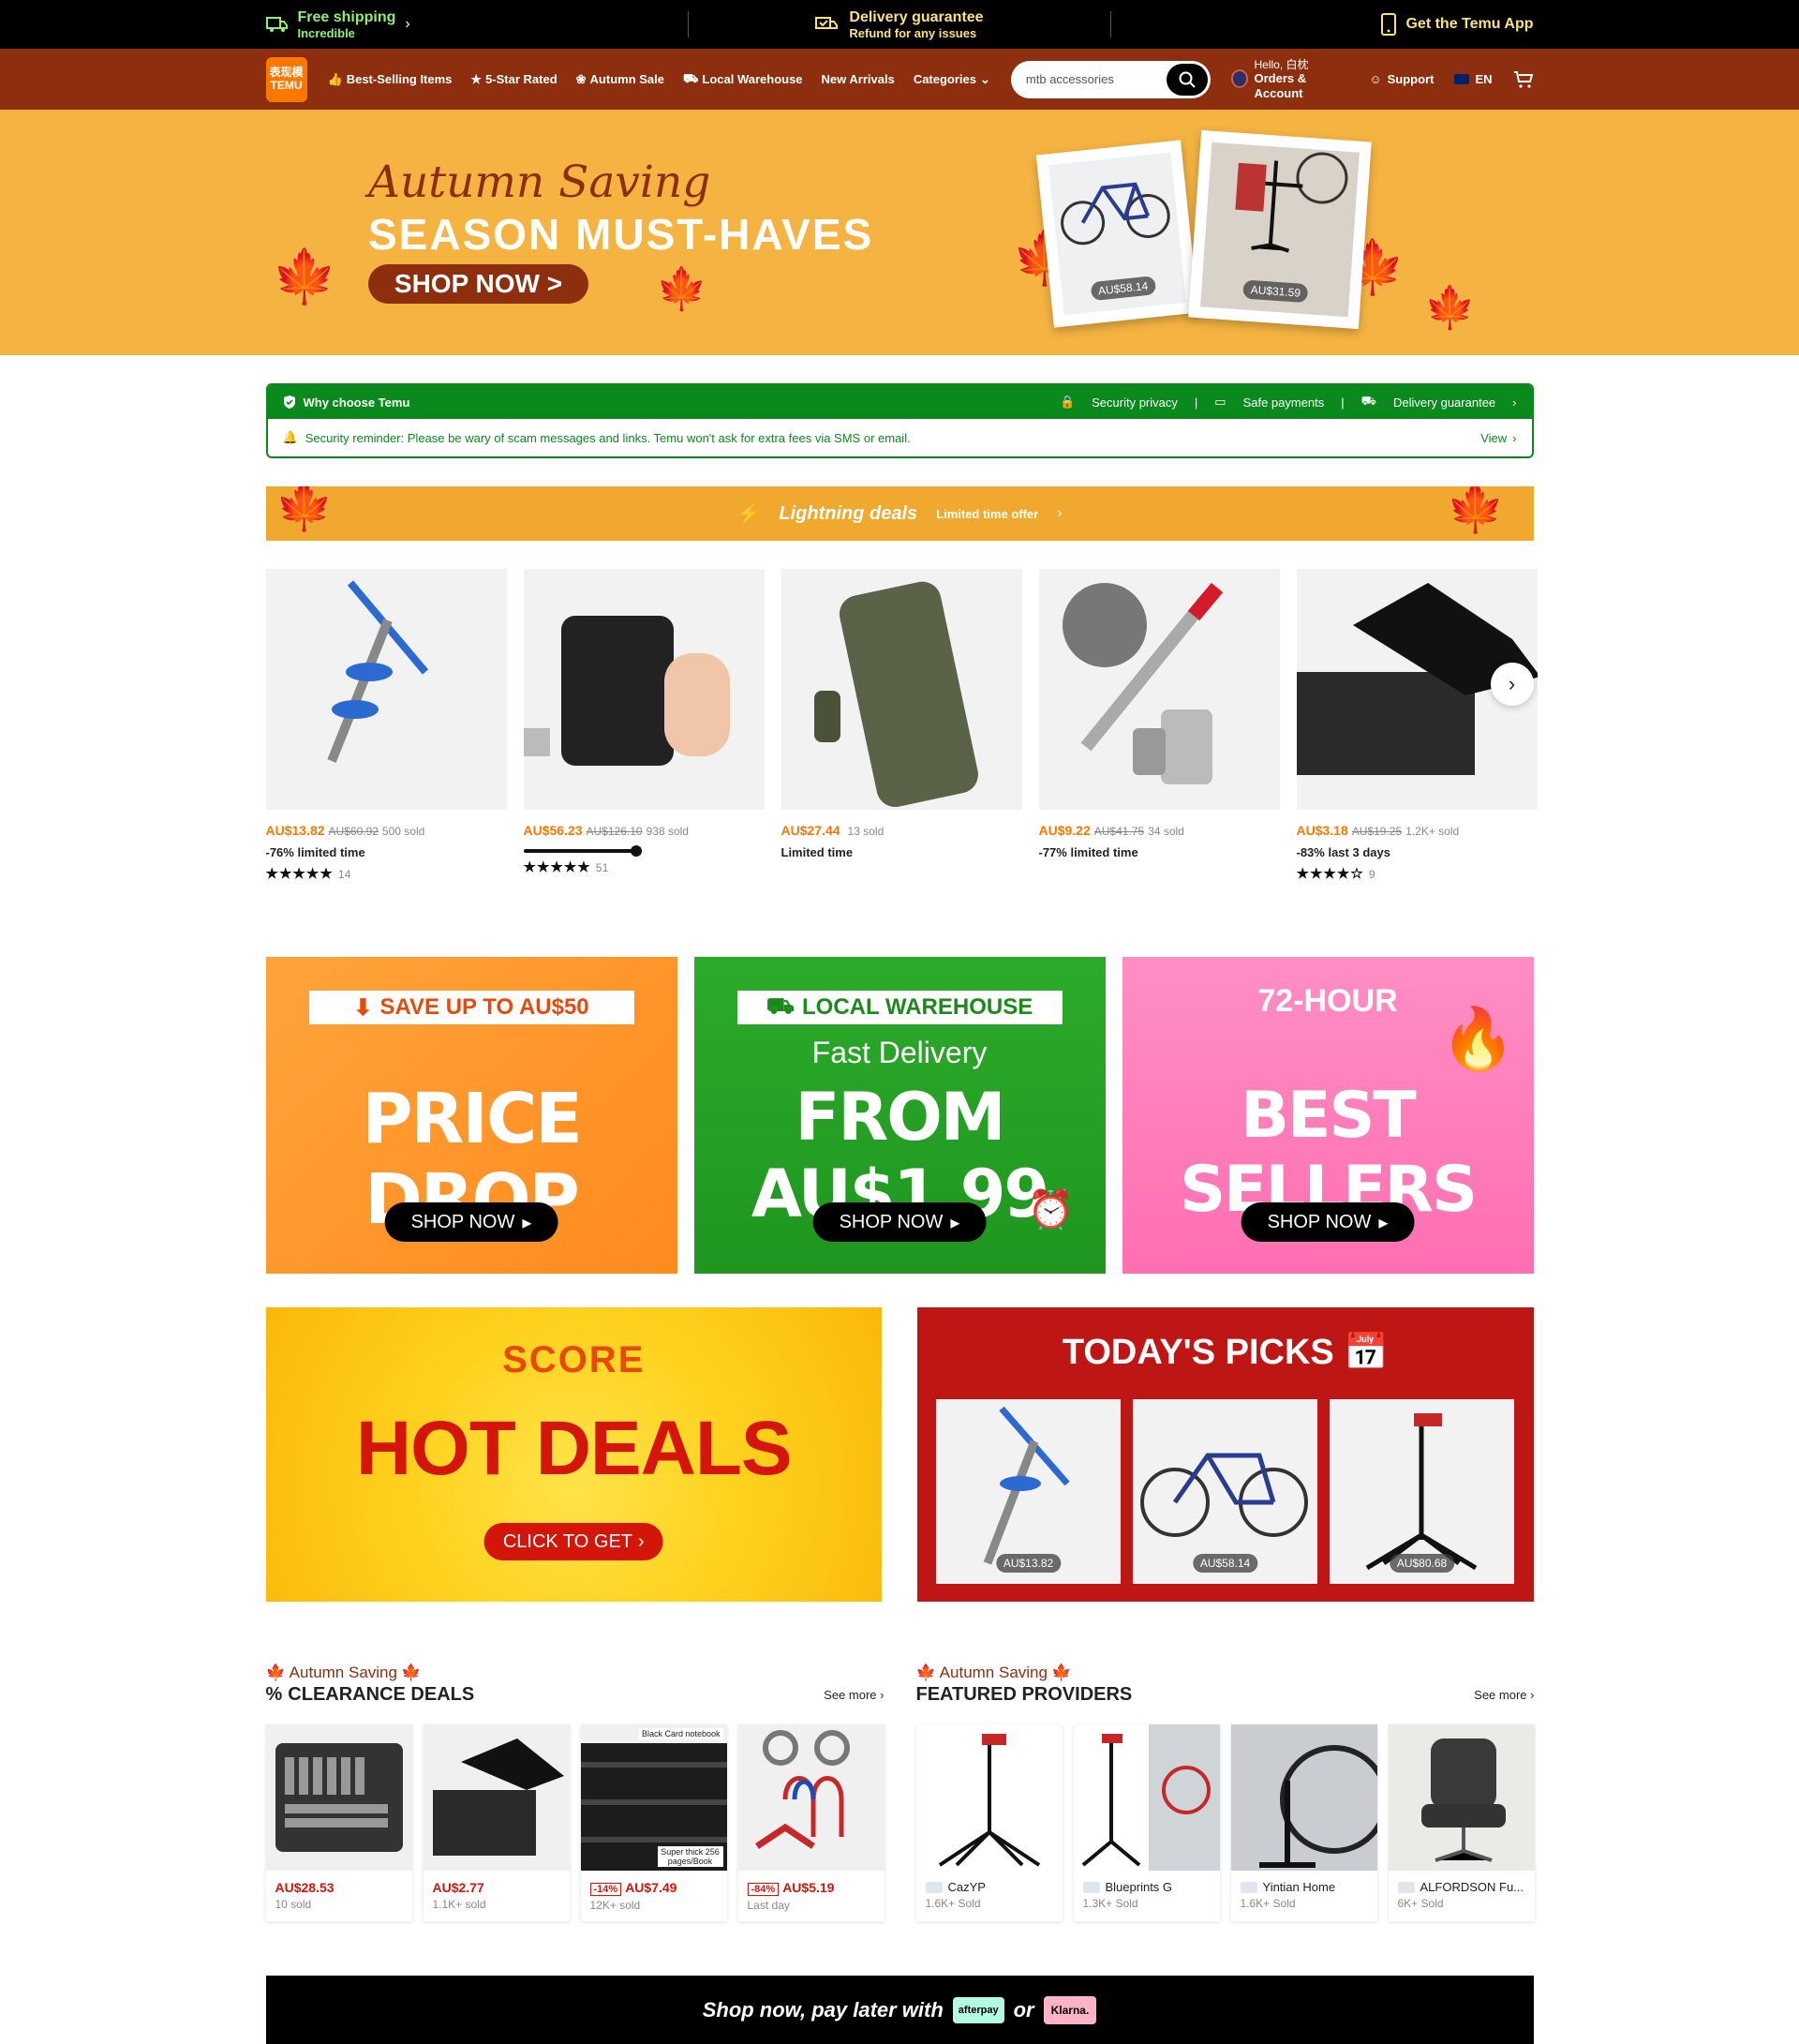  I want to click on local-warehouse-shop-button: SHOP NOW ▸, so click(899, 1222).